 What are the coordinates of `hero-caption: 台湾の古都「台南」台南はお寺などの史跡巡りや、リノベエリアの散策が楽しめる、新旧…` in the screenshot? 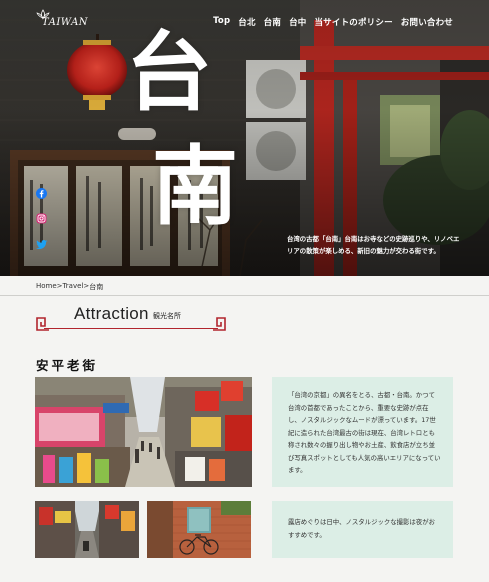 It's located at (373, 245).